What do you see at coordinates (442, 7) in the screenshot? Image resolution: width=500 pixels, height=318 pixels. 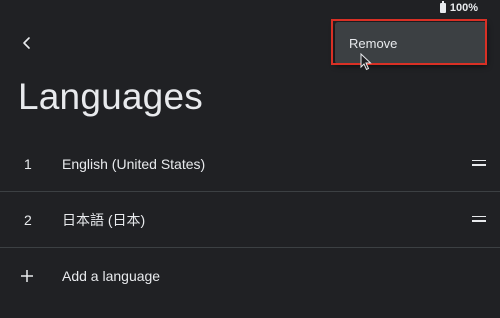 I see `battery-icon` at bounding box center [442, 7].